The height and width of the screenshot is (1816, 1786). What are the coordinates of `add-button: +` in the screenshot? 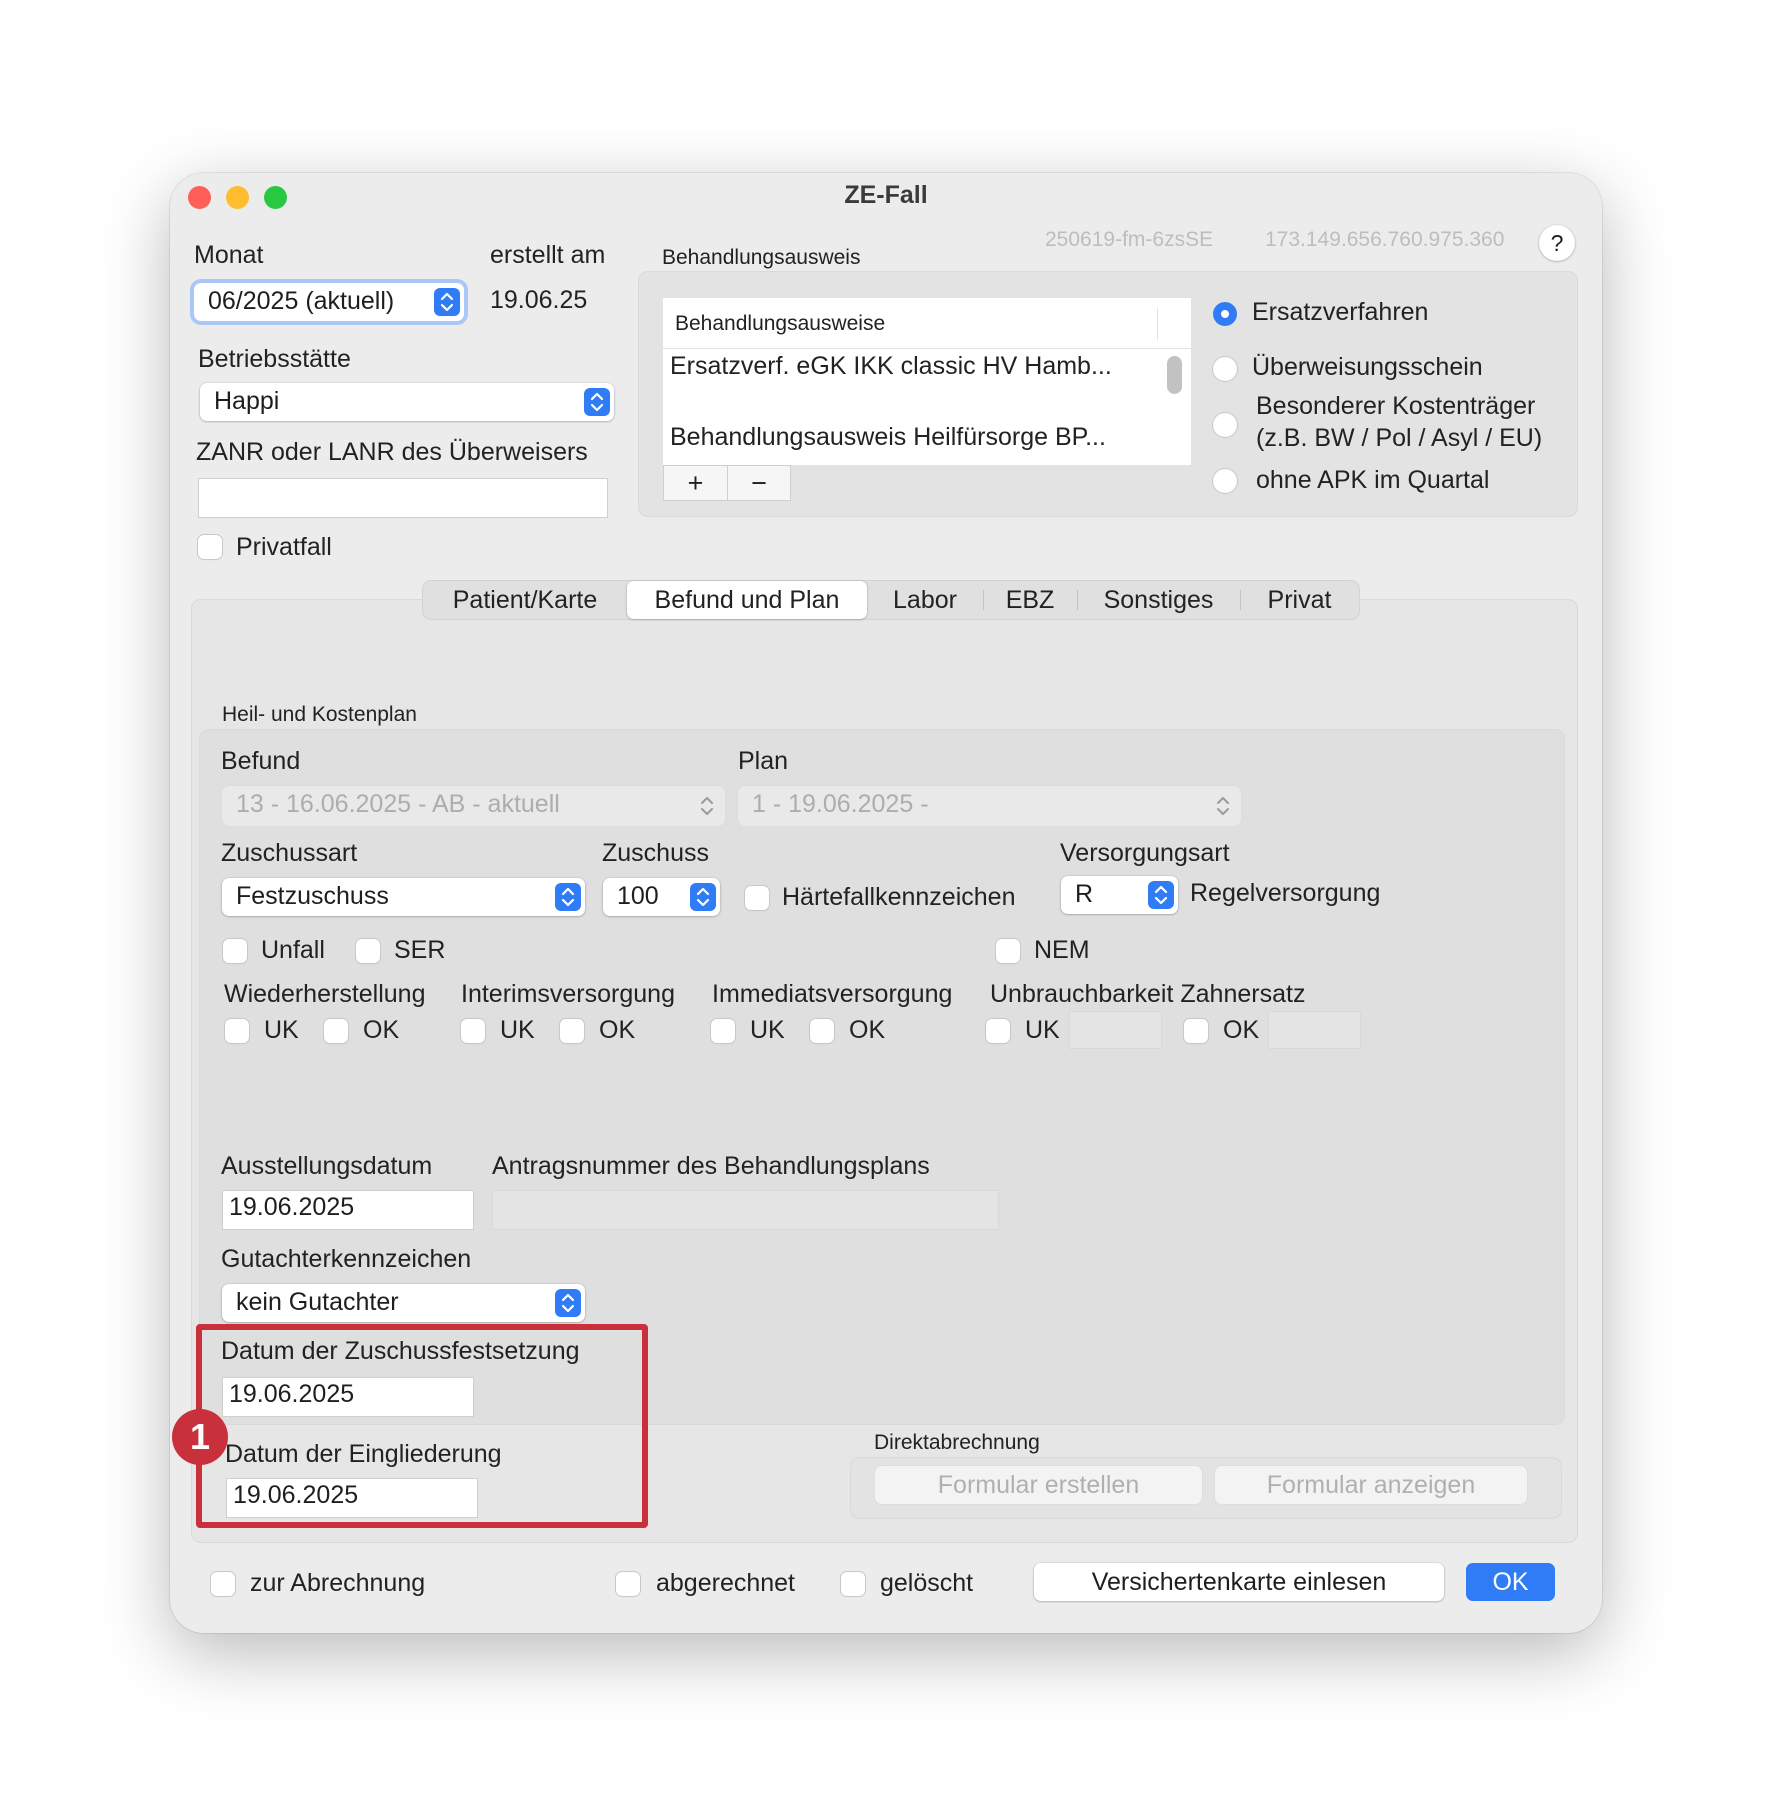 It's located at (695, 483).